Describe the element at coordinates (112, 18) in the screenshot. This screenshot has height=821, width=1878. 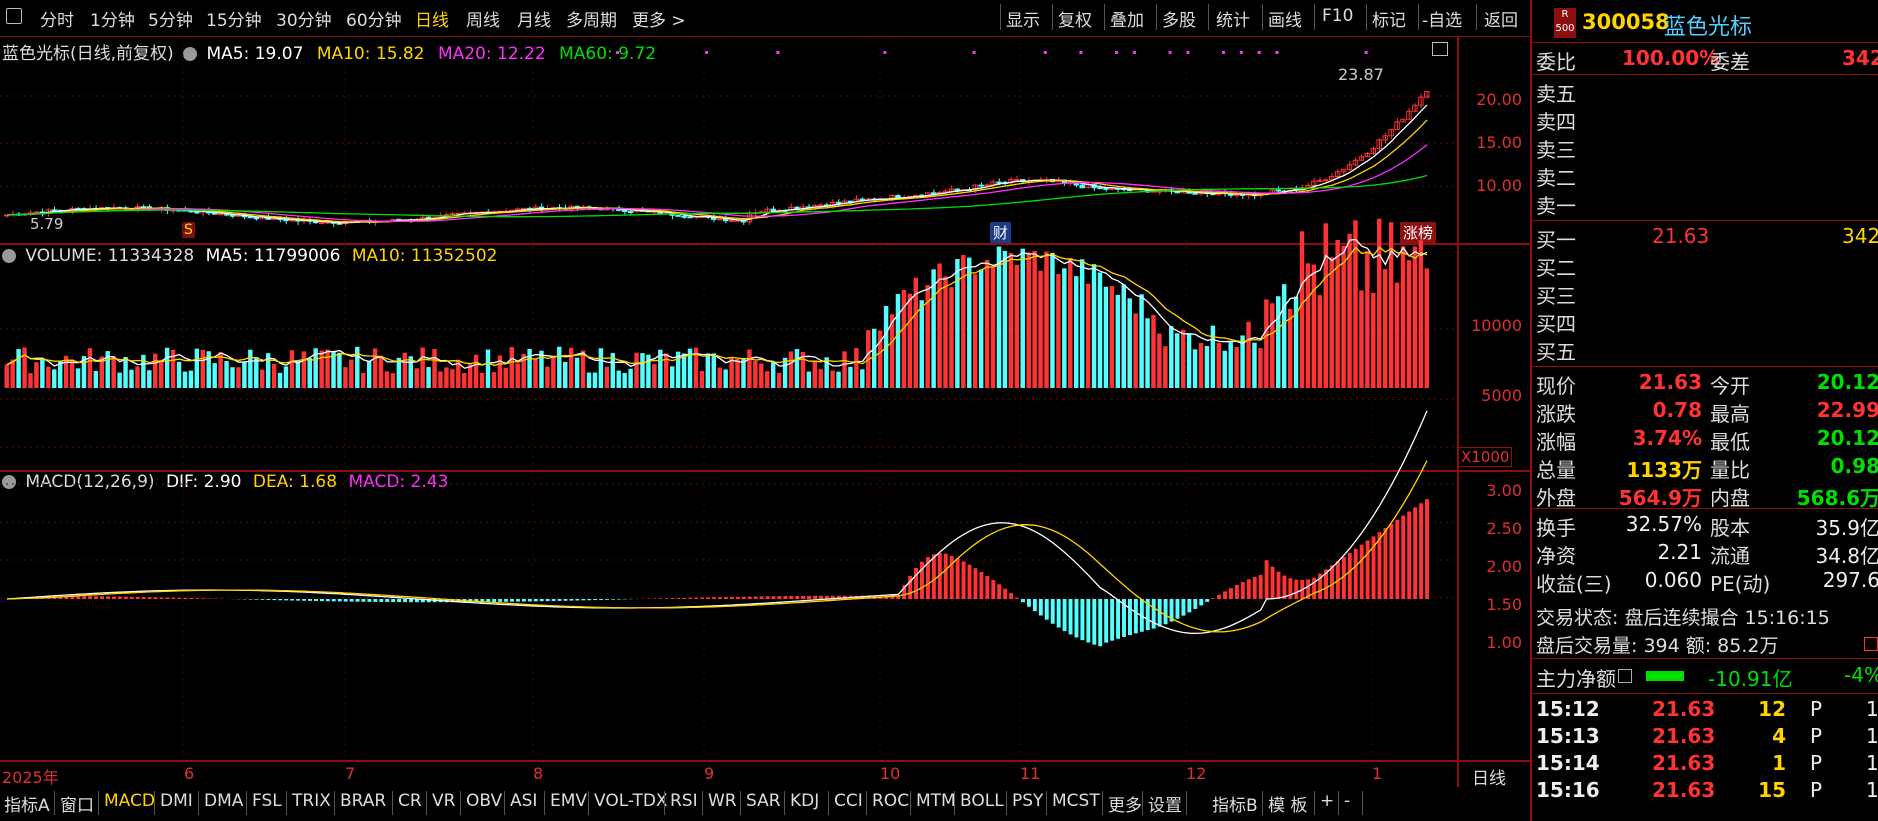
I see `period-1min: 1分钟` at that location.